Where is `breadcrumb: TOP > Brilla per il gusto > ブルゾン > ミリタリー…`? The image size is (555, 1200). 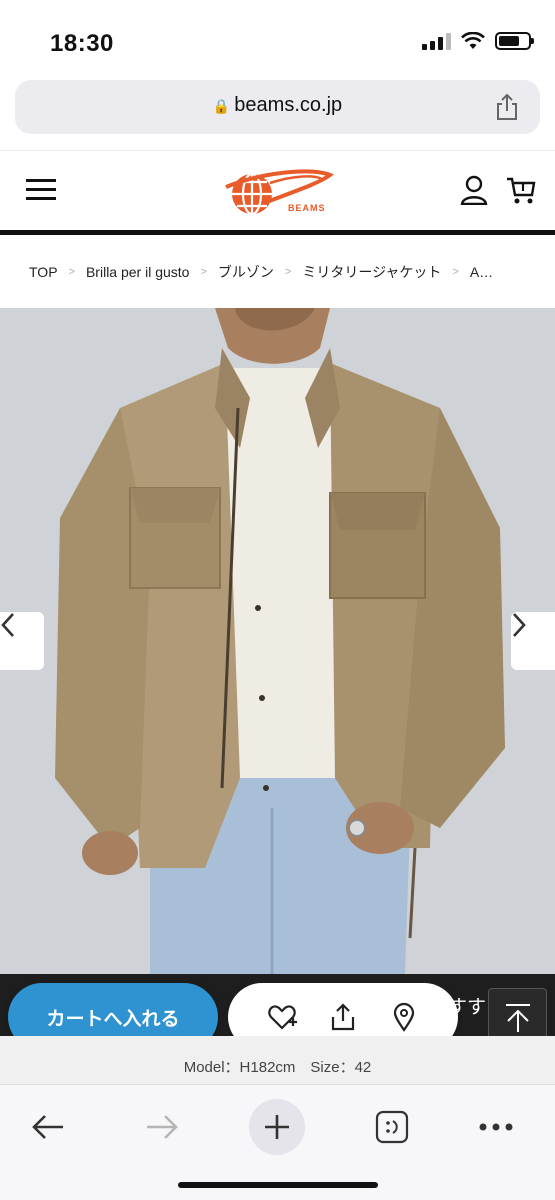 breadcrumb: TOP > Brilla per il gusto > ブルゾン > ミリタリー… is located at coordinates (277, 272).